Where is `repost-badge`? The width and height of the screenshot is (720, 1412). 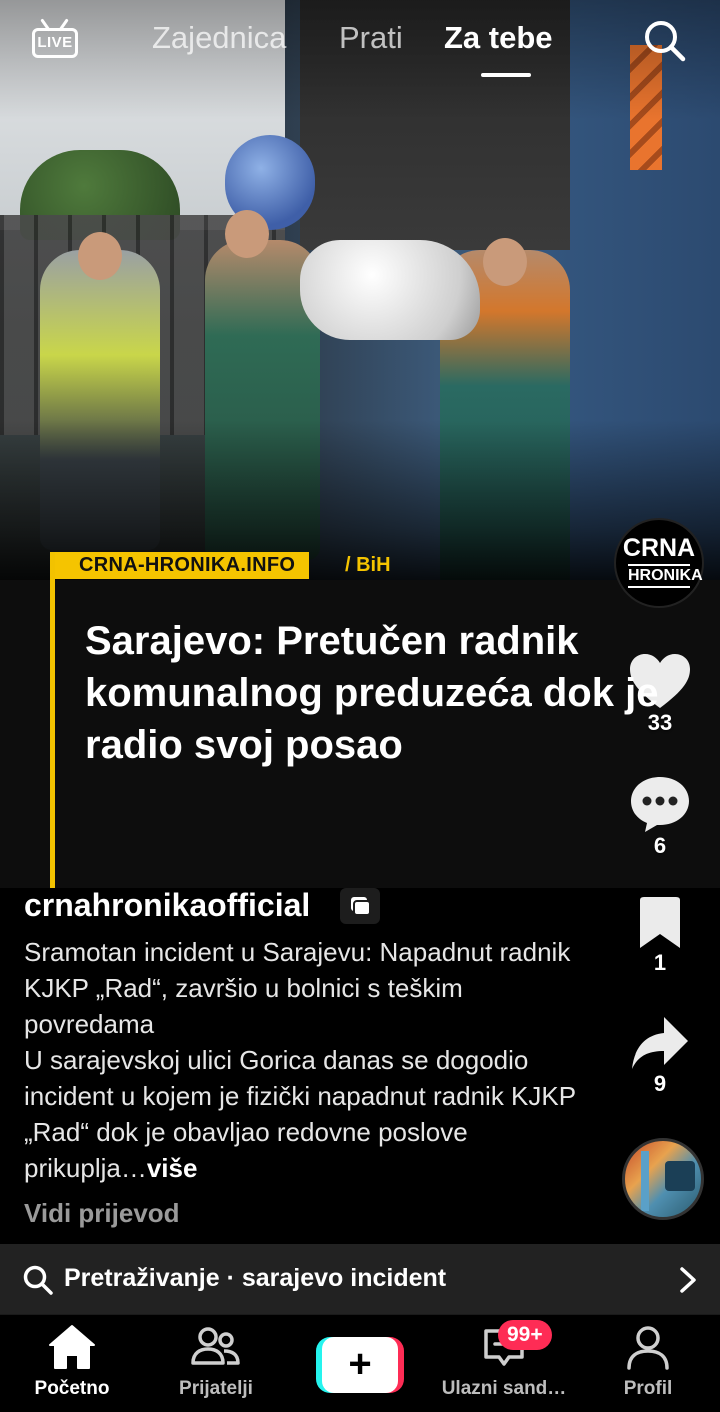 repost-badge is located at coordinates (360, 906).